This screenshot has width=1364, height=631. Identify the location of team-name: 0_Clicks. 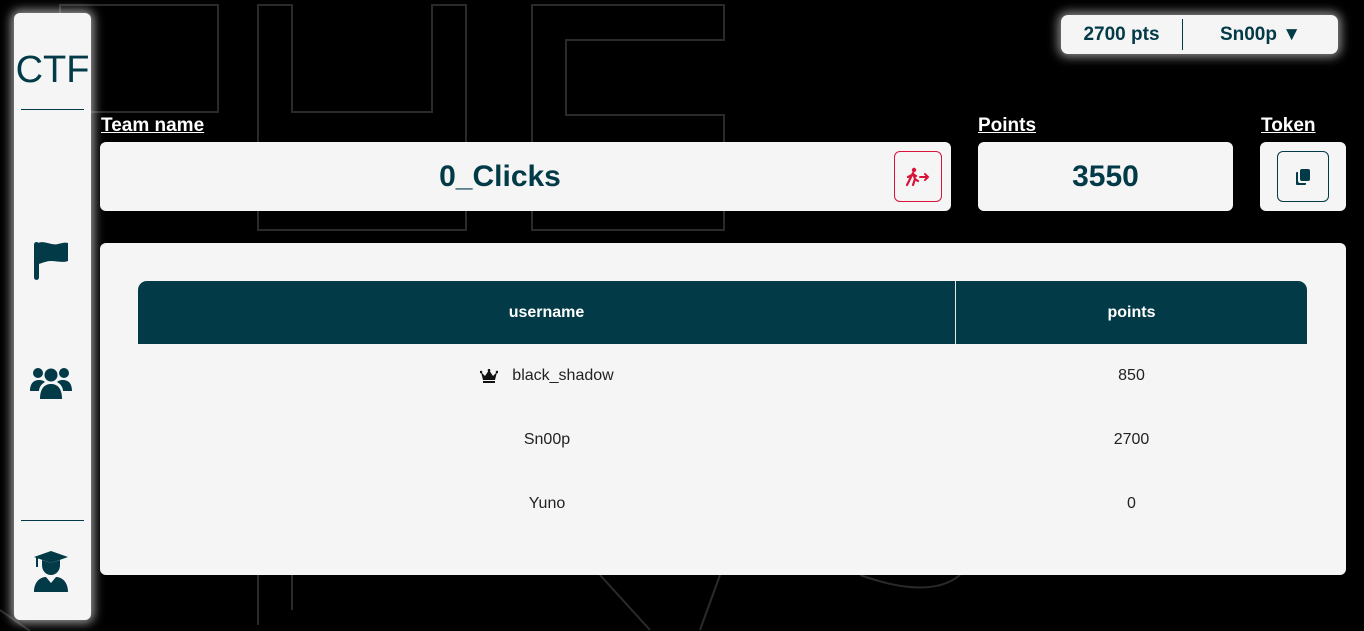
(500, 176).